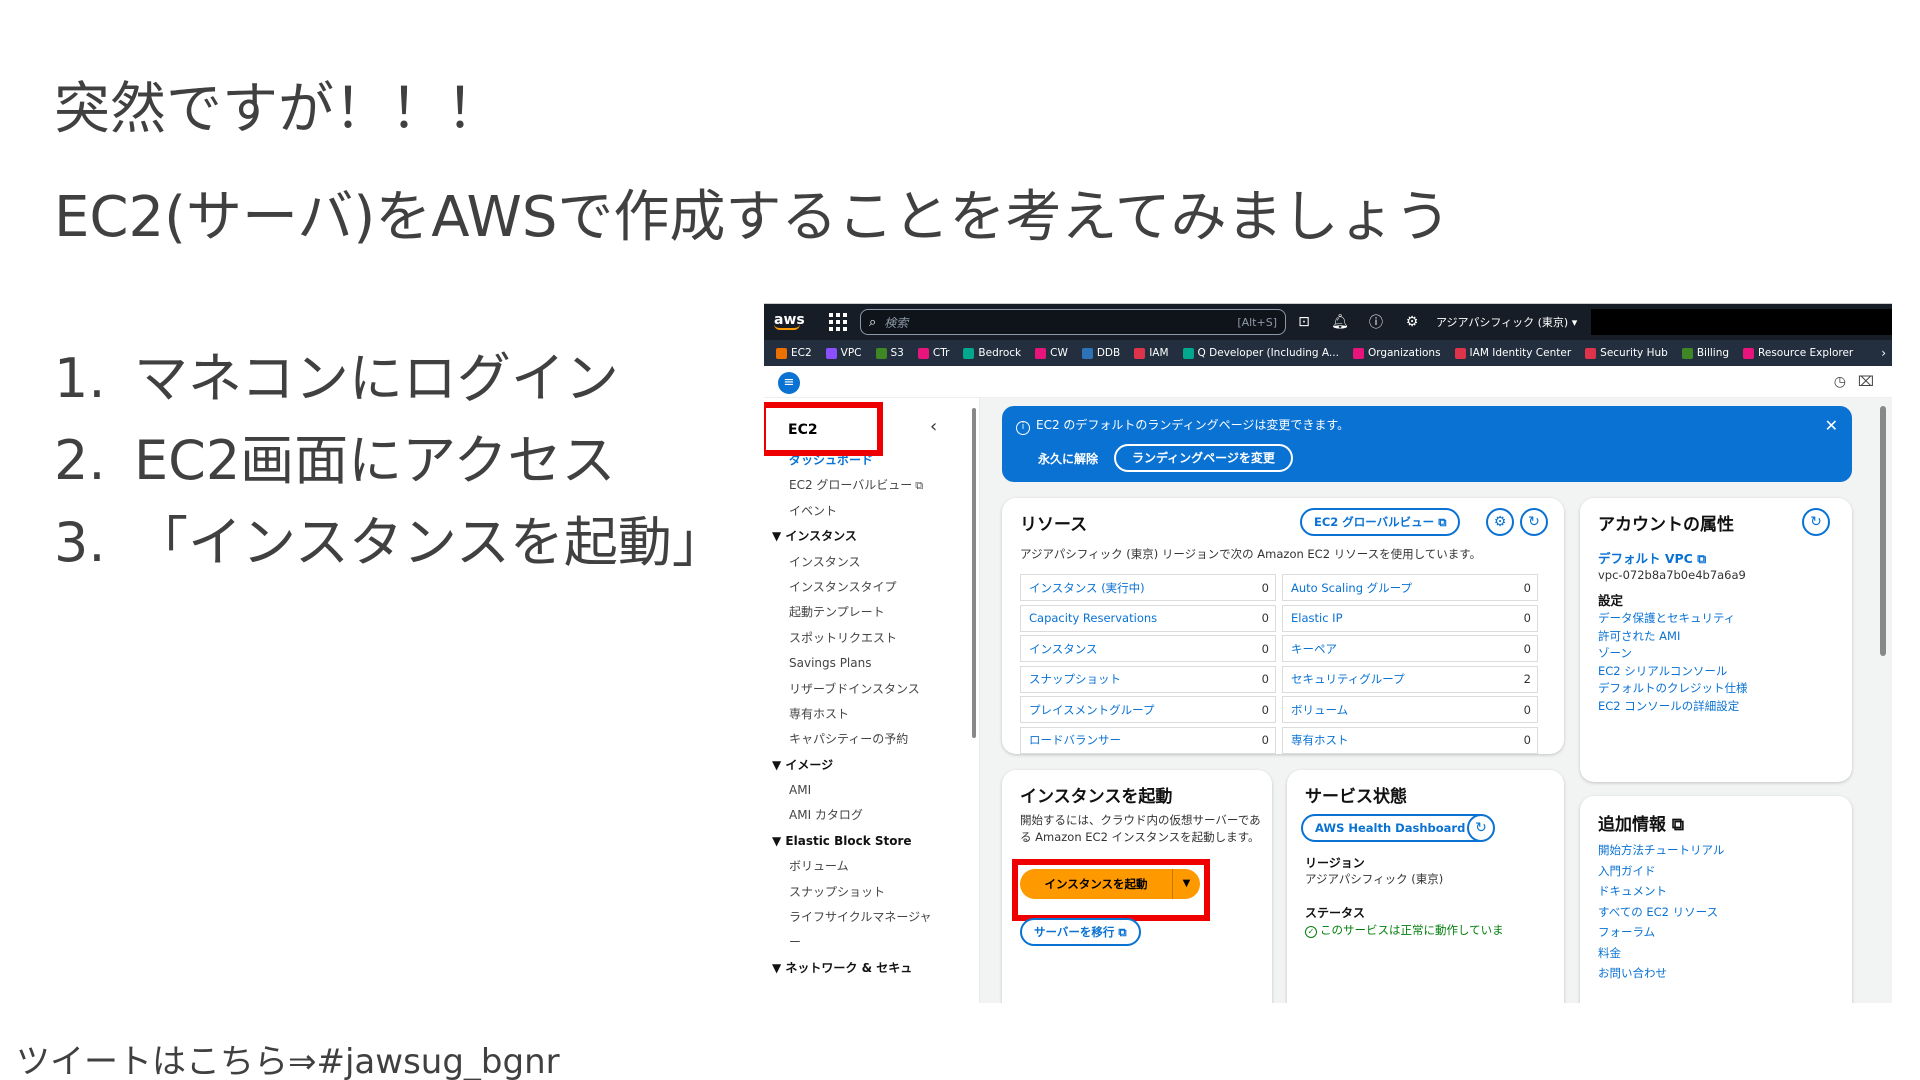 The image size is (1920, 1080). What do you see at coordinates (1626, 353) in the screenshot?
I see `bookmark-item: Security Hub` at bounding box center [1626, 353].